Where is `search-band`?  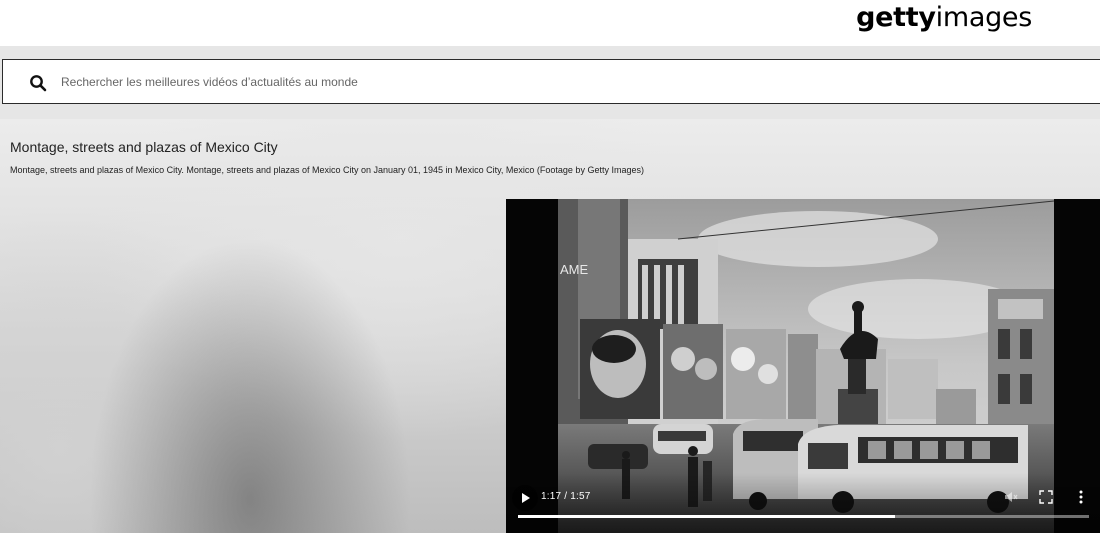 search-band is located at coordinates (550, 82).